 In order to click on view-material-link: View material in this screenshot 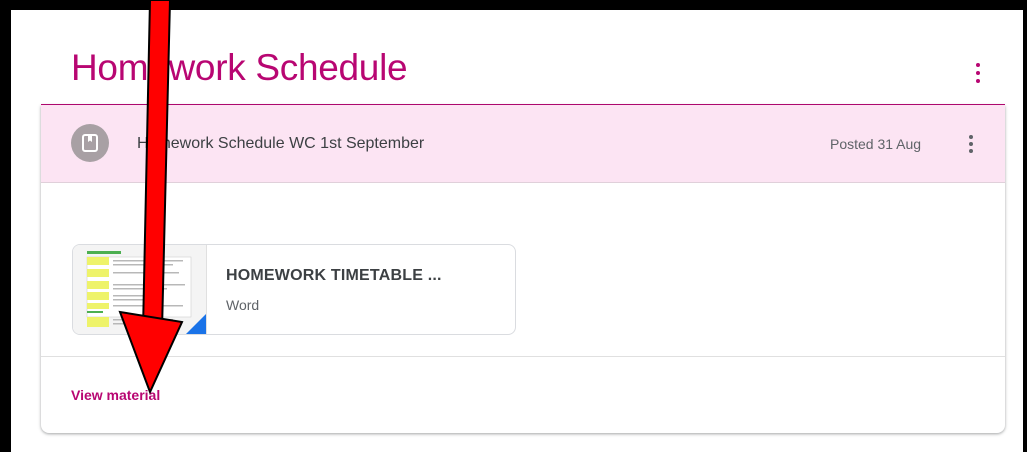, I will do `click(115, 395)`.